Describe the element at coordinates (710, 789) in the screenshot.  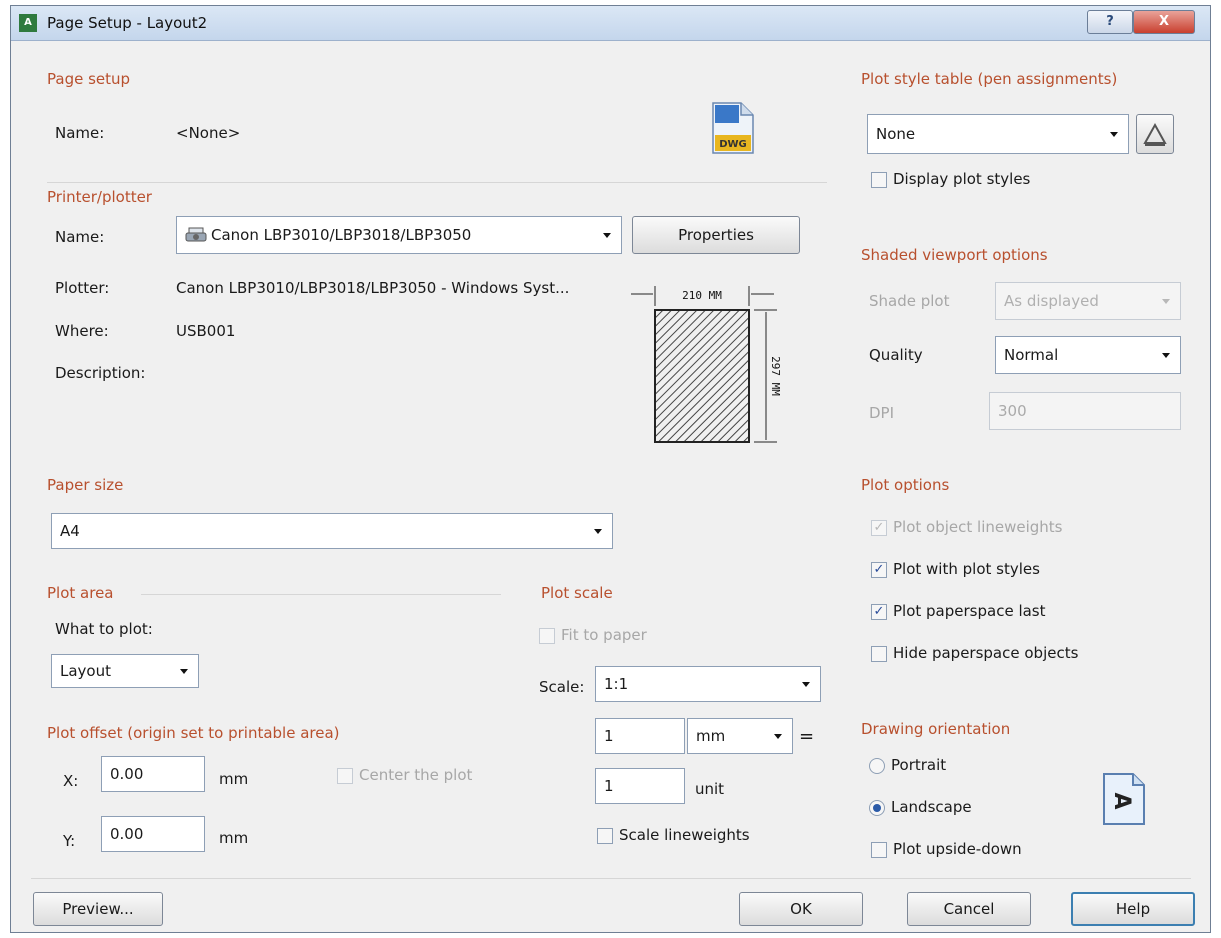
I see `unit-label: unit` at that location.